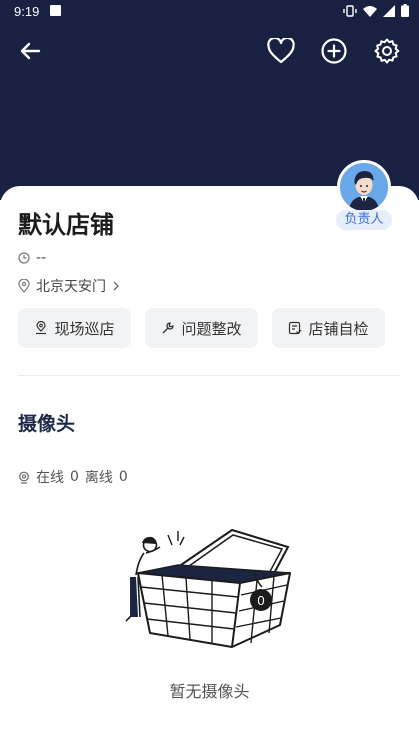 The width and height of the screenshot is (419, 744). Describe the element at coordinates (123, 477) in the screenshot. I see `offline-count: 0` at that location.